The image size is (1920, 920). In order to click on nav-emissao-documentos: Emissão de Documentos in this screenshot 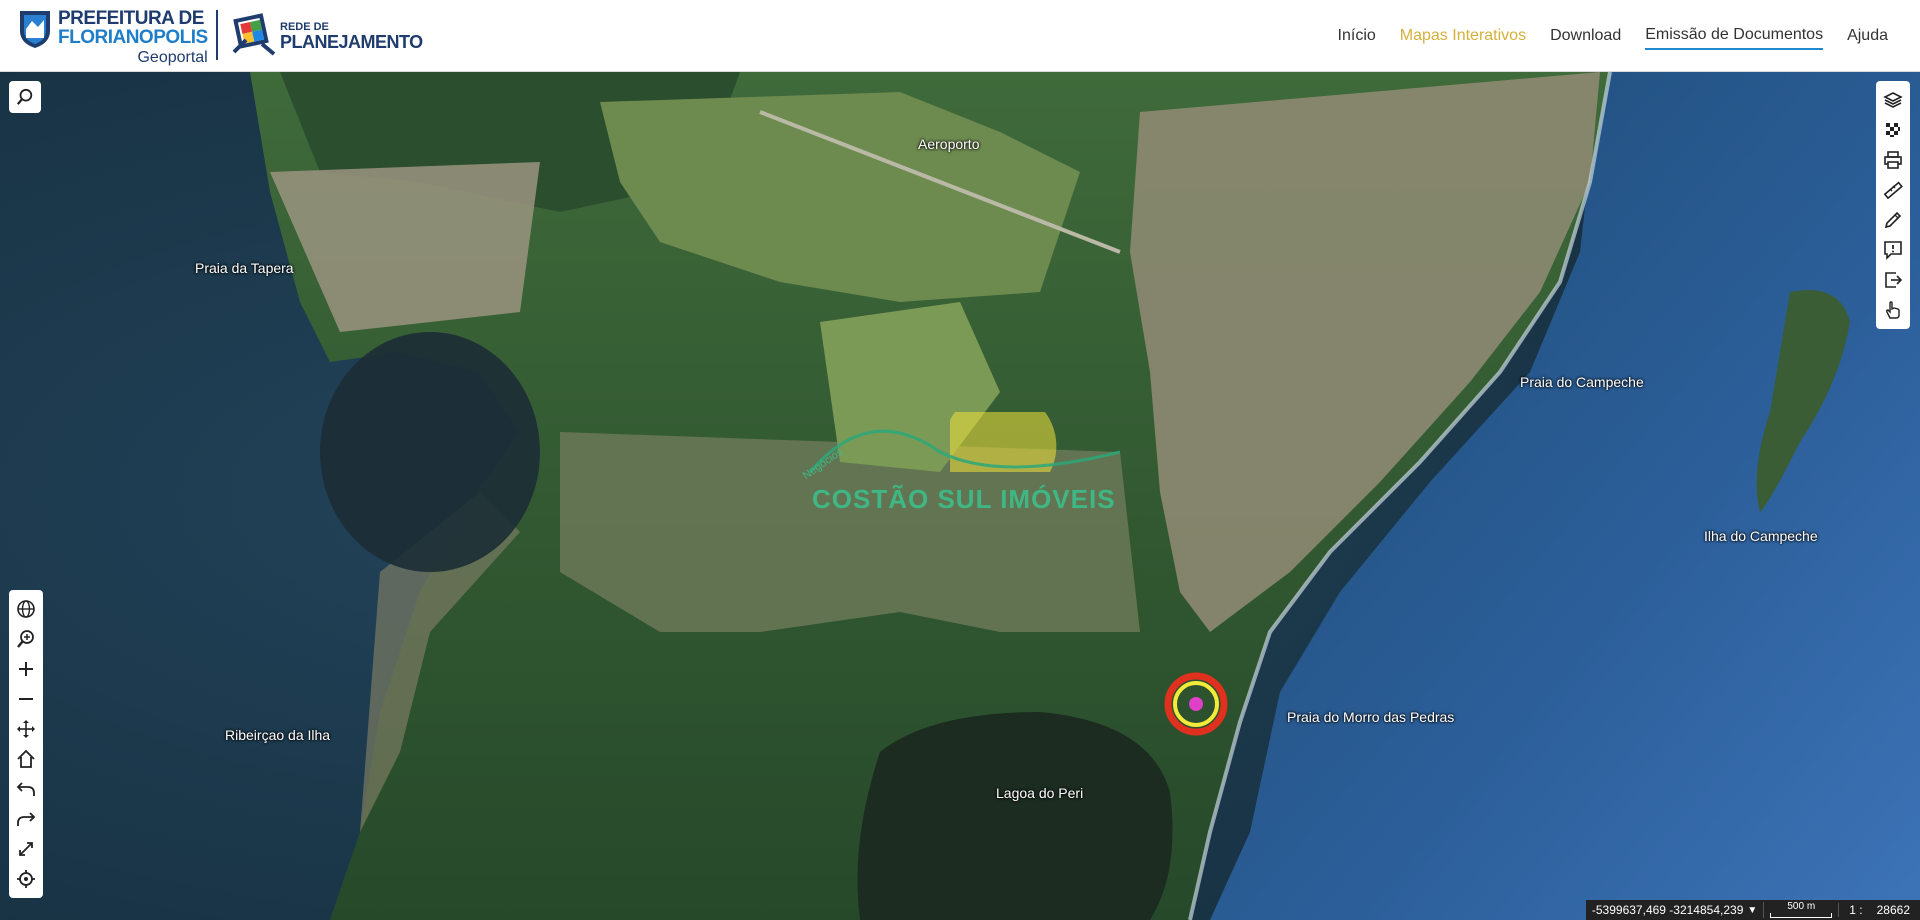, I will do `click(1734, 36)`.